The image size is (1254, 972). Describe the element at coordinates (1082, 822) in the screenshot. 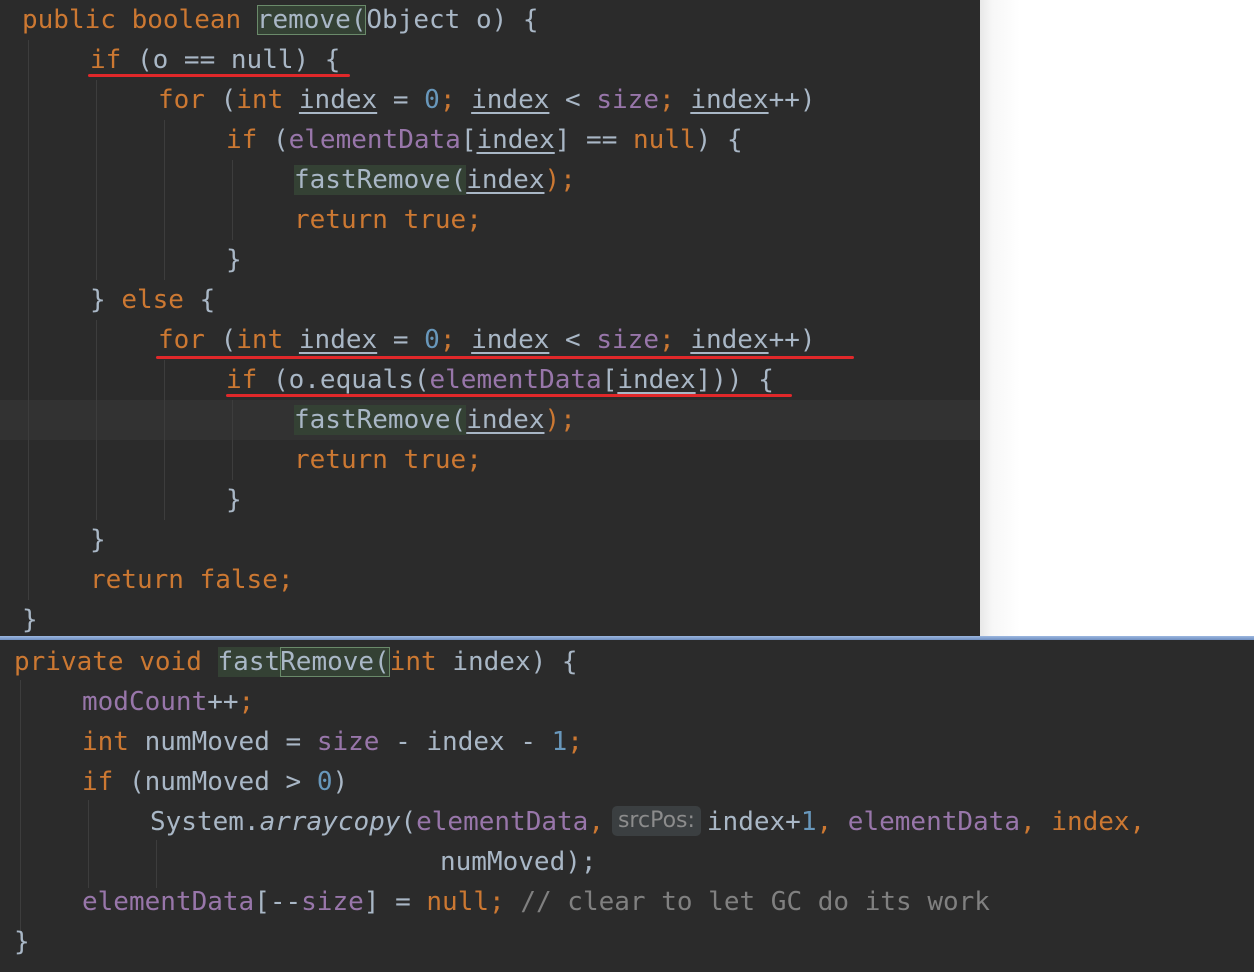

I see `token: , index,` at that location.